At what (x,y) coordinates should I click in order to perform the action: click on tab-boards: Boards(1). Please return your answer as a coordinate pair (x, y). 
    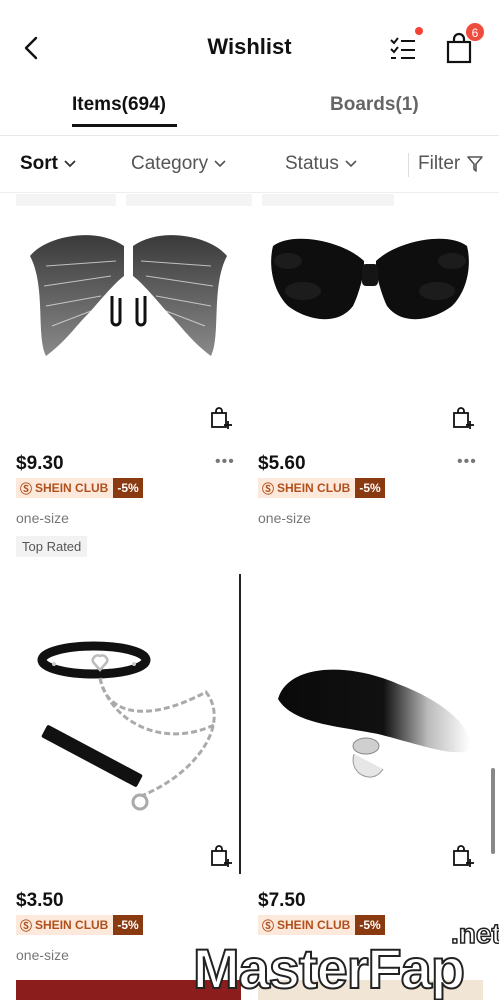
    Looking at the image, I should click on (374, 105).